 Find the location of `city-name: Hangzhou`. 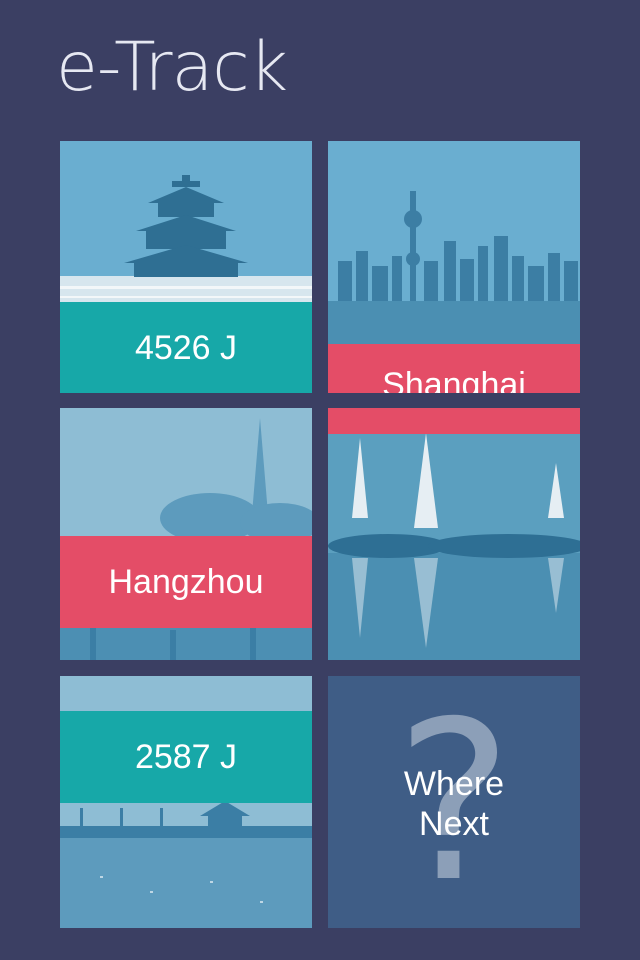

city-name: Hangzhou is located at coordinates (186, 581).